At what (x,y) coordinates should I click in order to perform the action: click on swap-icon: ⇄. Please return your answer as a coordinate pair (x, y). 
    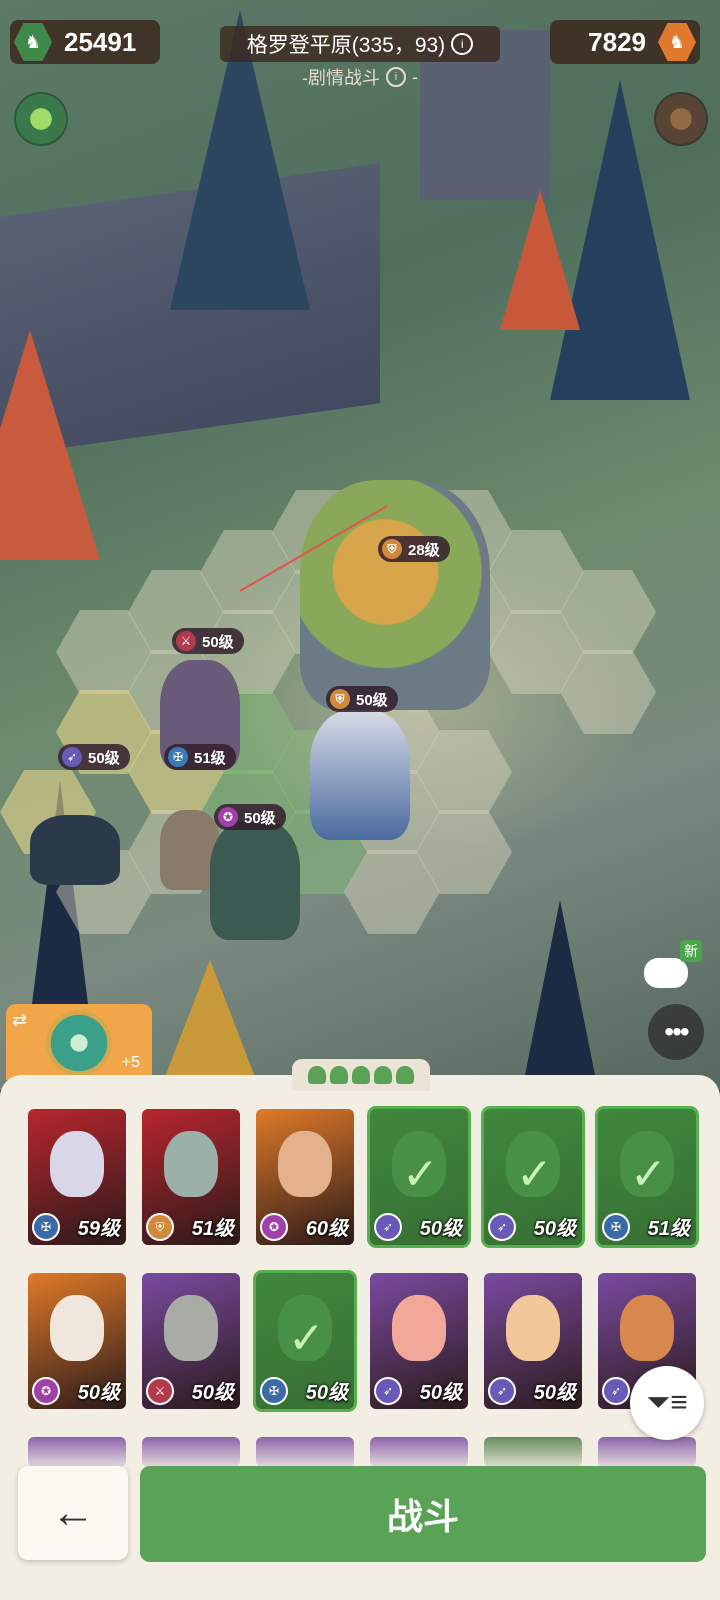
    Looking at the image, I should click on (19, 1020).